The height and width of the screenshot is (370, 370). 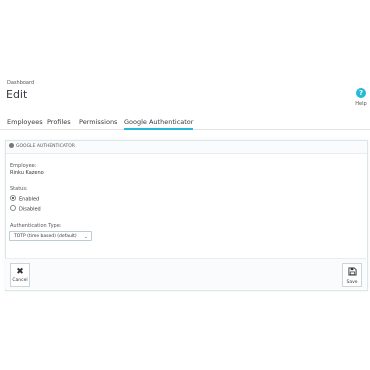 I want to click on save-icon, so click(x=352, y=273).